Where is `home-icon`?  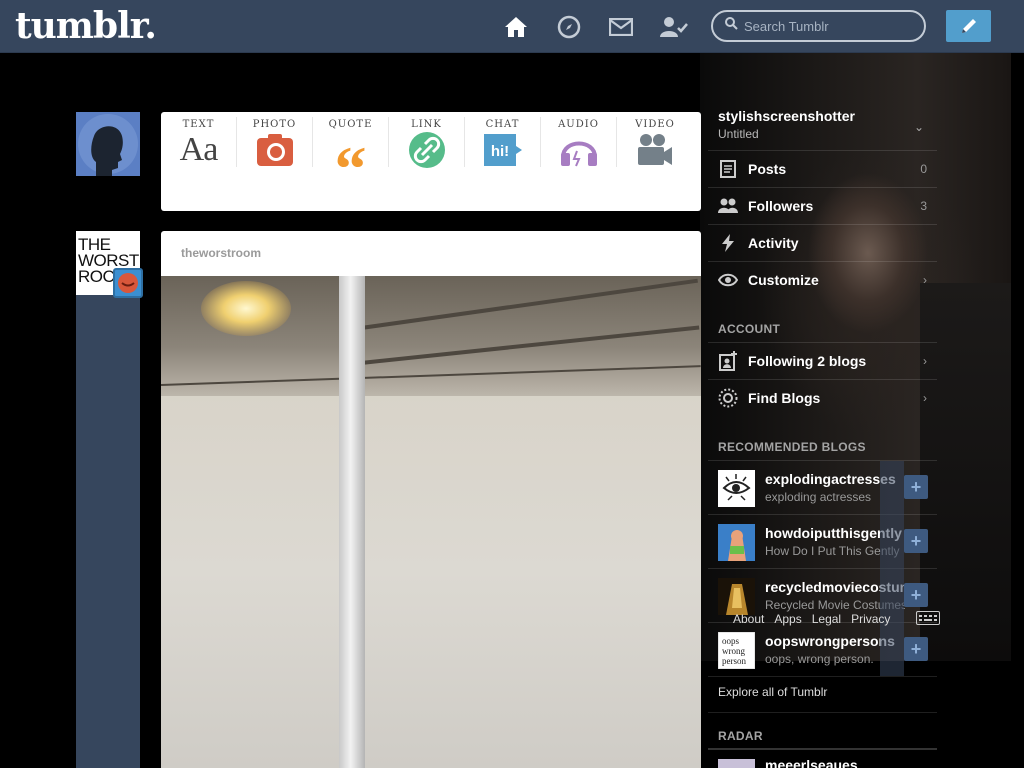
home-icon is located at coordinates (516, 27).